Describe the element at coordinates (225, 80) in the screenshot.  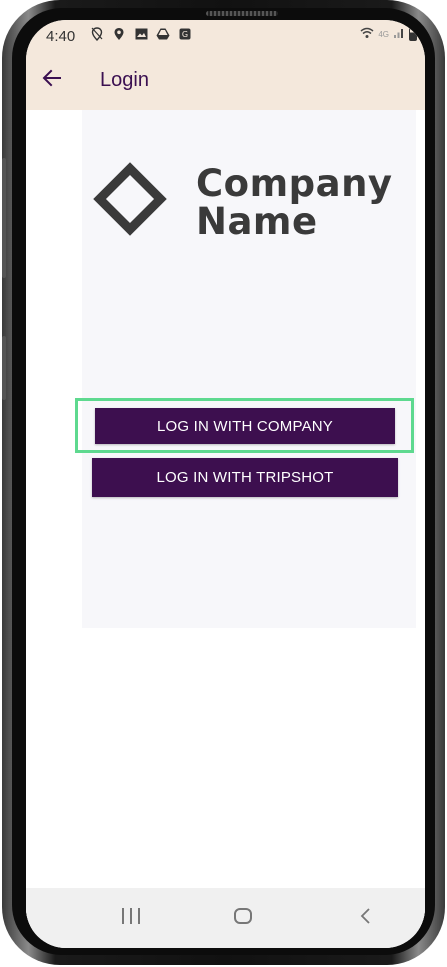
I see `app-bar: Login` at that location.